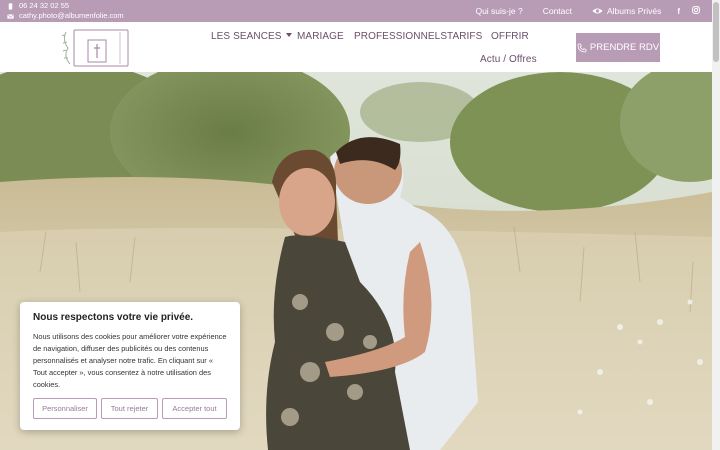 The height and width of the screenshot is (450, 720). Describe the element at coordinates (678, 11) in the screenshot. I see `facebook-icon: f` at that location.